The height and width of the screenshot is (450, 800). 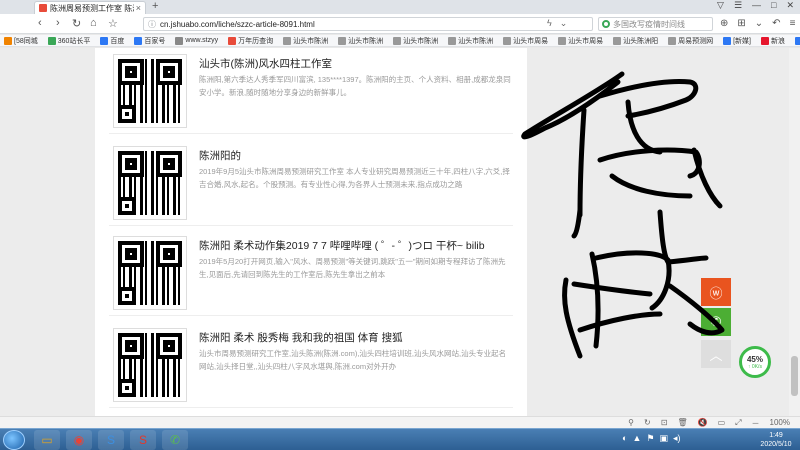 I want to click on favorite-star-icon: ☆, so click(x=113, y=23).